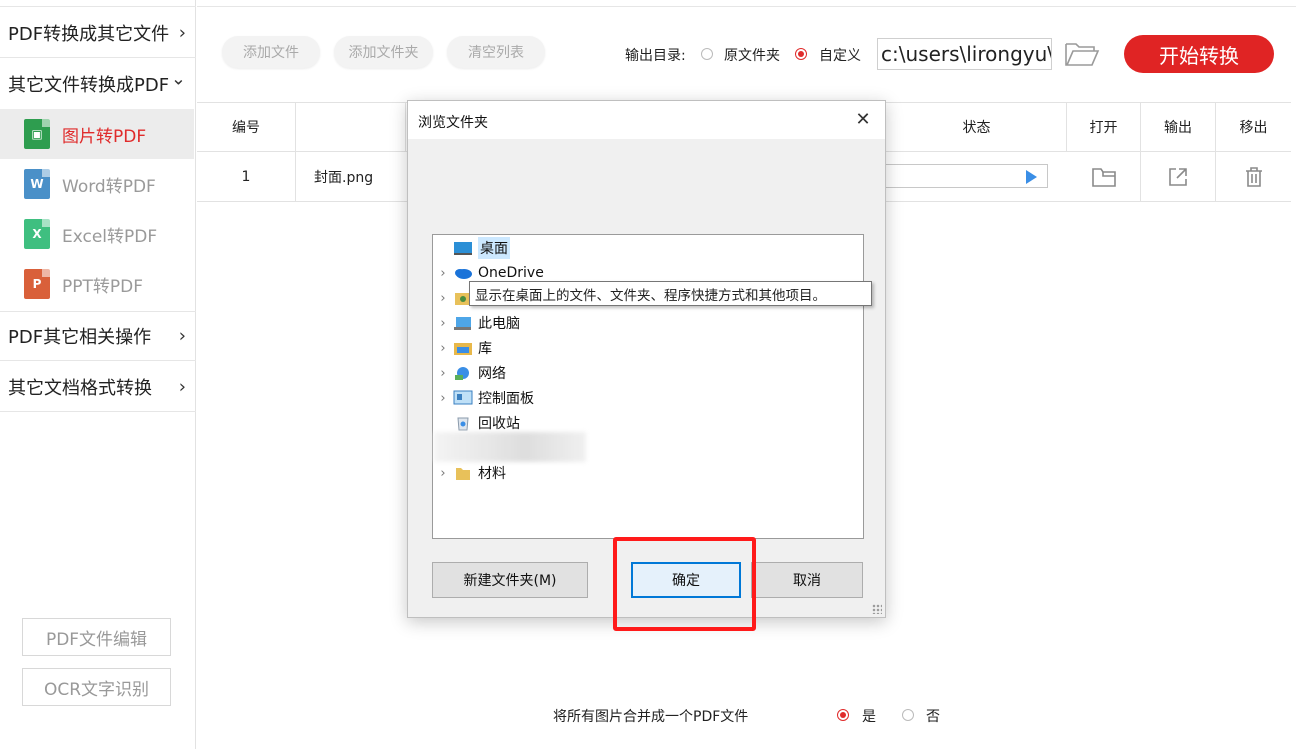 The image size is (1296, 749). What do you see at coordinates (964, 176) in the screenshot?
I see `status-progress-bar` at bounding box center [964, 176].